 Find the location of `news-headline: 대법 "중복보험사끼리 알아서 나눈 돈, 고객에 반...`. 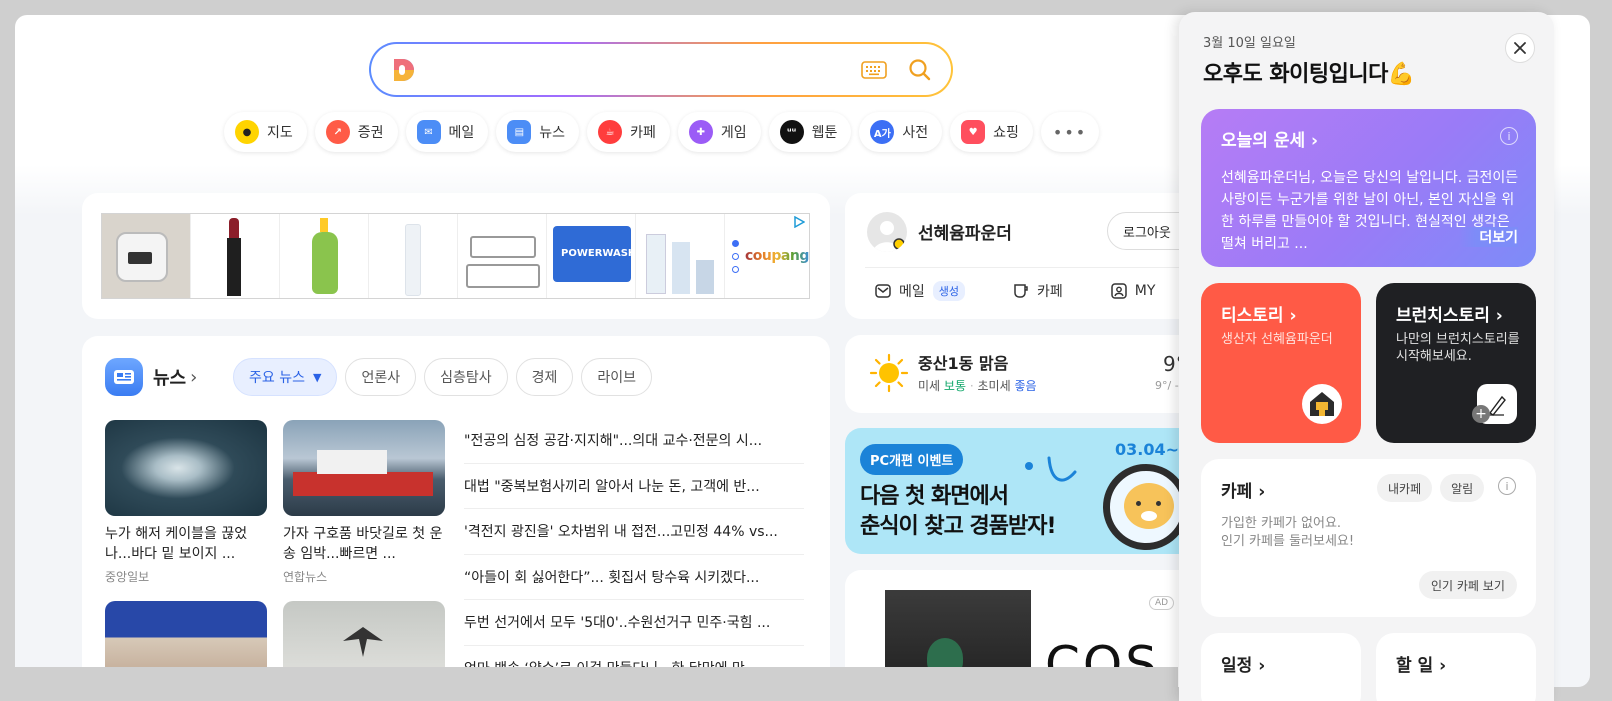

news-headline: 대법 "중복보험사끼리 알아서 나눈 돈, 고객에 반... is located at coordinates (634, 486).